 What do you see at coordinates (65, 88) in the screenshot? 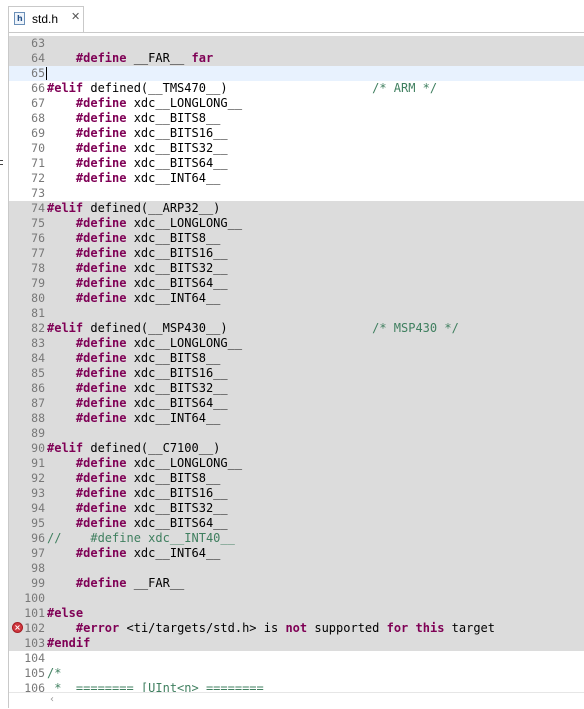
I see `keyword-token: #elif` at bounding box center [65, 88].